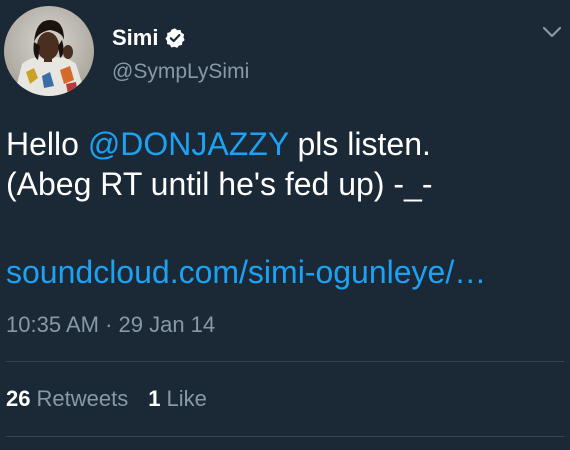  I want to click on tweet-text-line-1: Hello @DONJAZZY pls listen., so click(284, 144).